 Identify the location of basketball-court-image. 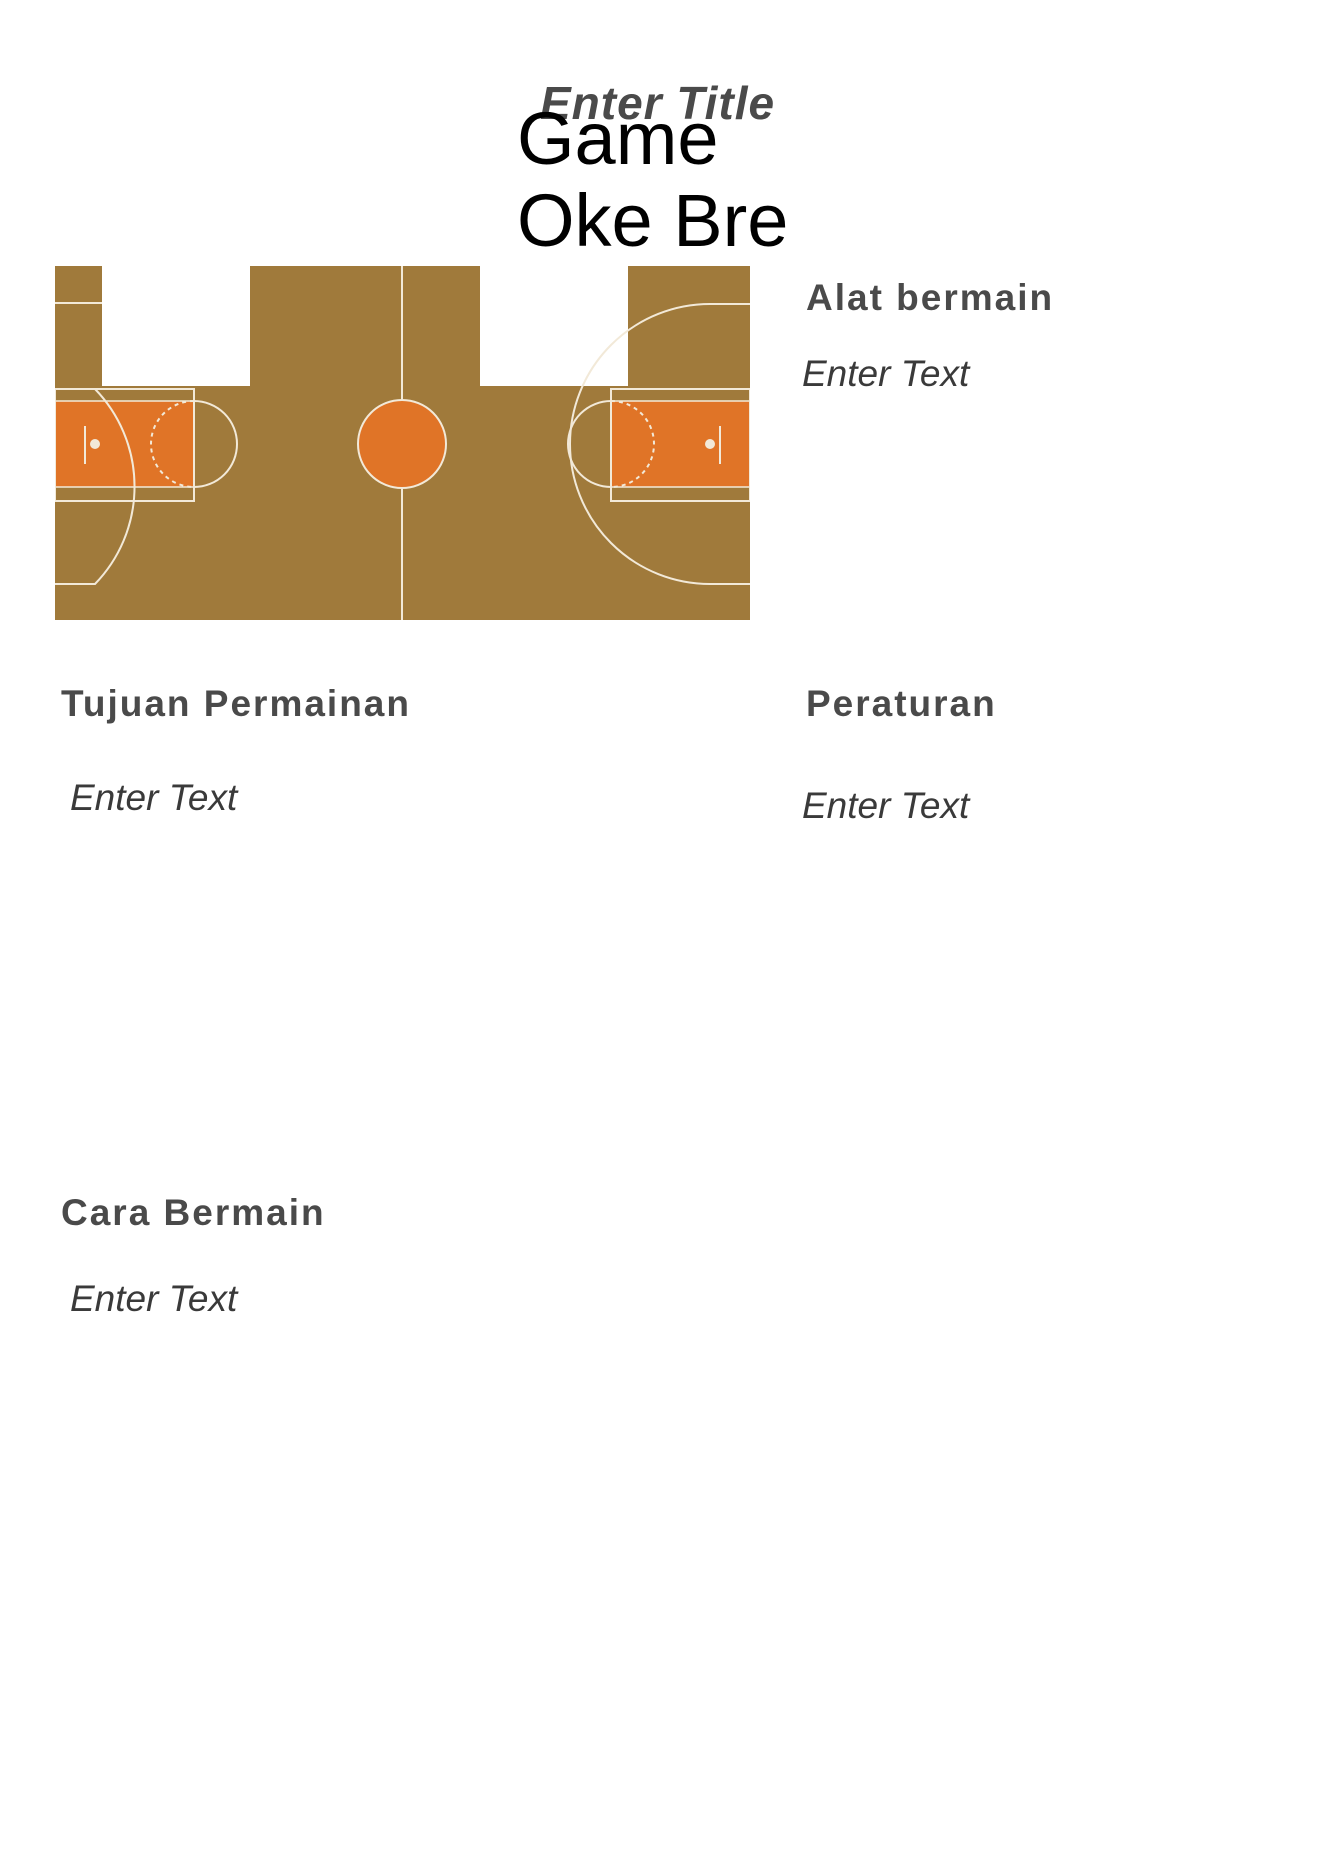
(402, 443).